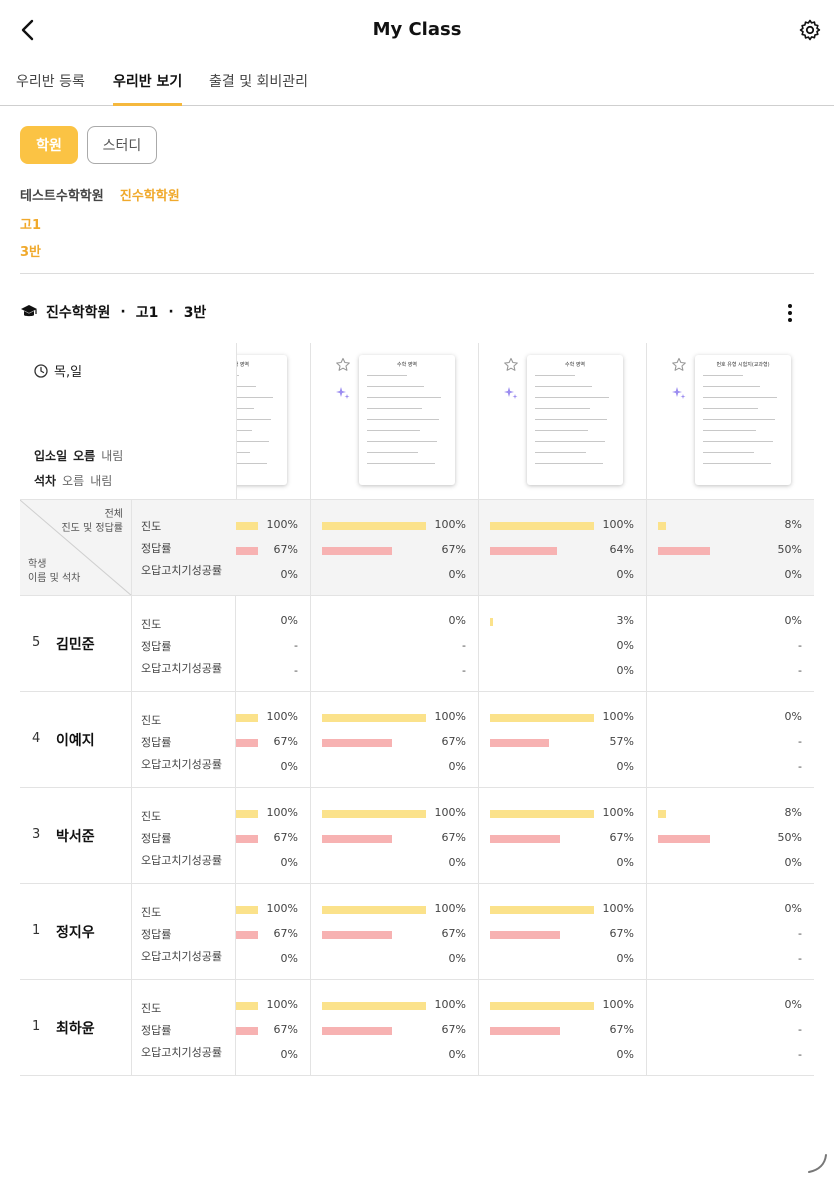 The image size is (834, 1180). Describe the element at coordinates (258, 88) in the screenshot. I see `tab-attendance: 출결 및 회비관리` at that location.